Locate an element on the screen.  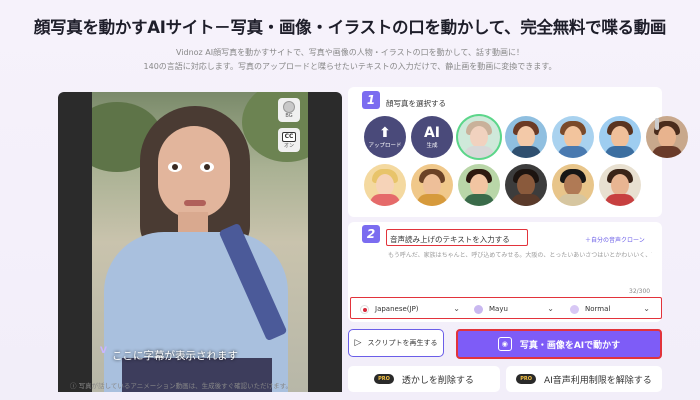
play-icon: ▷ is located at coordinates (358, 343).